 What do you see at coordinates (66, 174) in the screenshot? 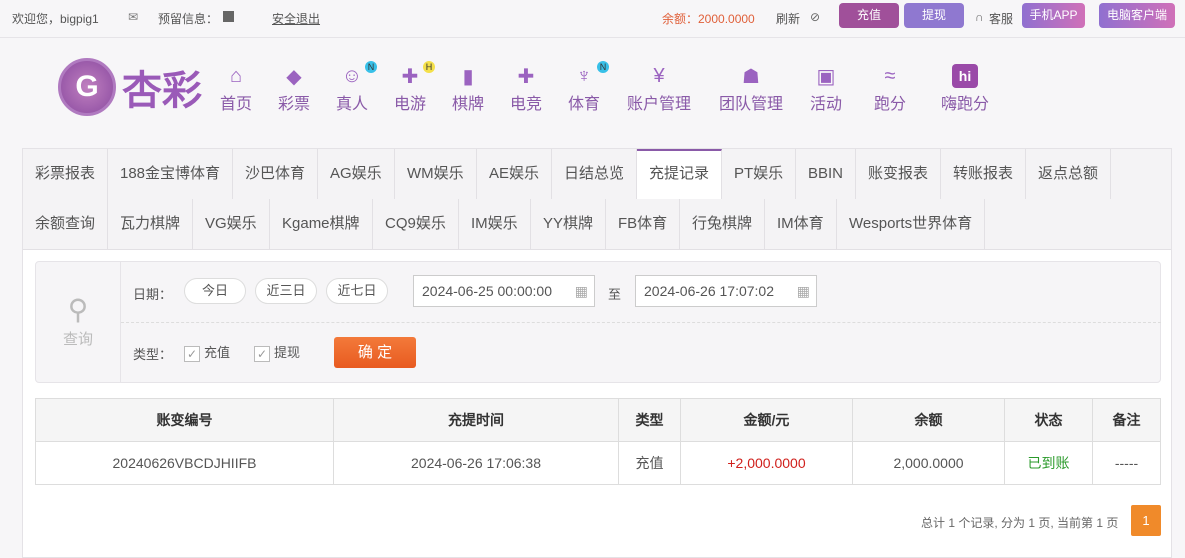
I see `tab: 彩票报表` at bounding box center [66, 174].